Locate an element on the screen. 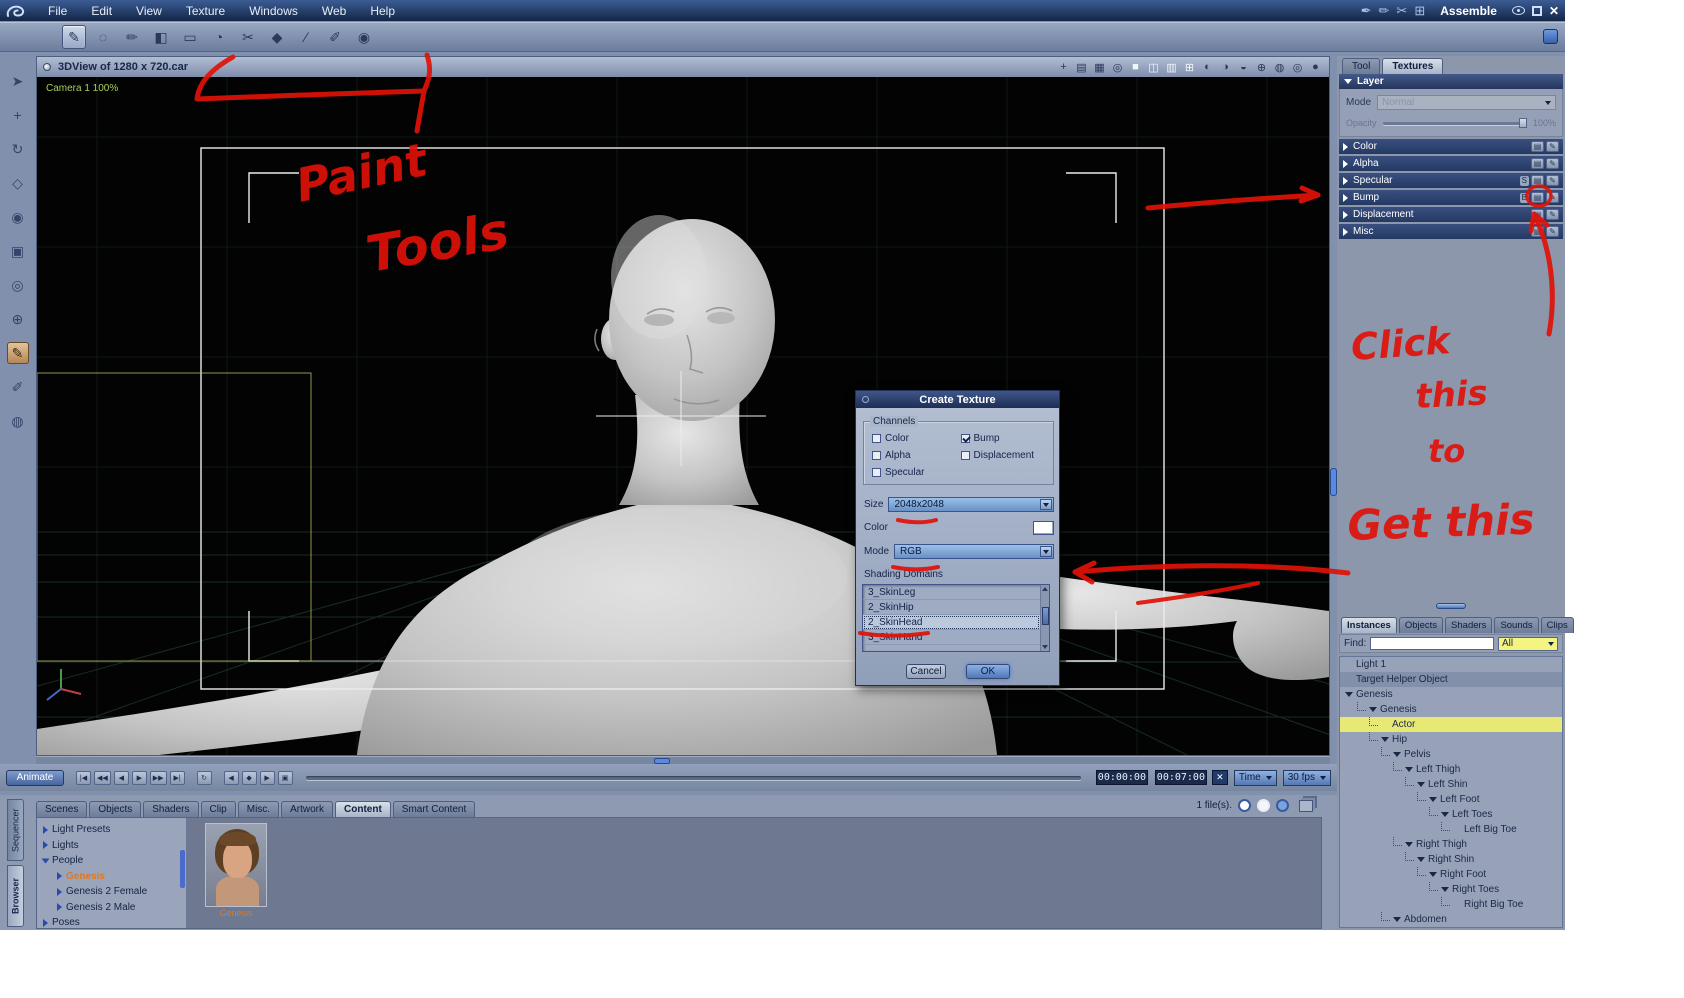 Image resolution: width=1684 pixels, height=998 pixels. line-tool-icon: ∕ is located at coordinates (306, 37).